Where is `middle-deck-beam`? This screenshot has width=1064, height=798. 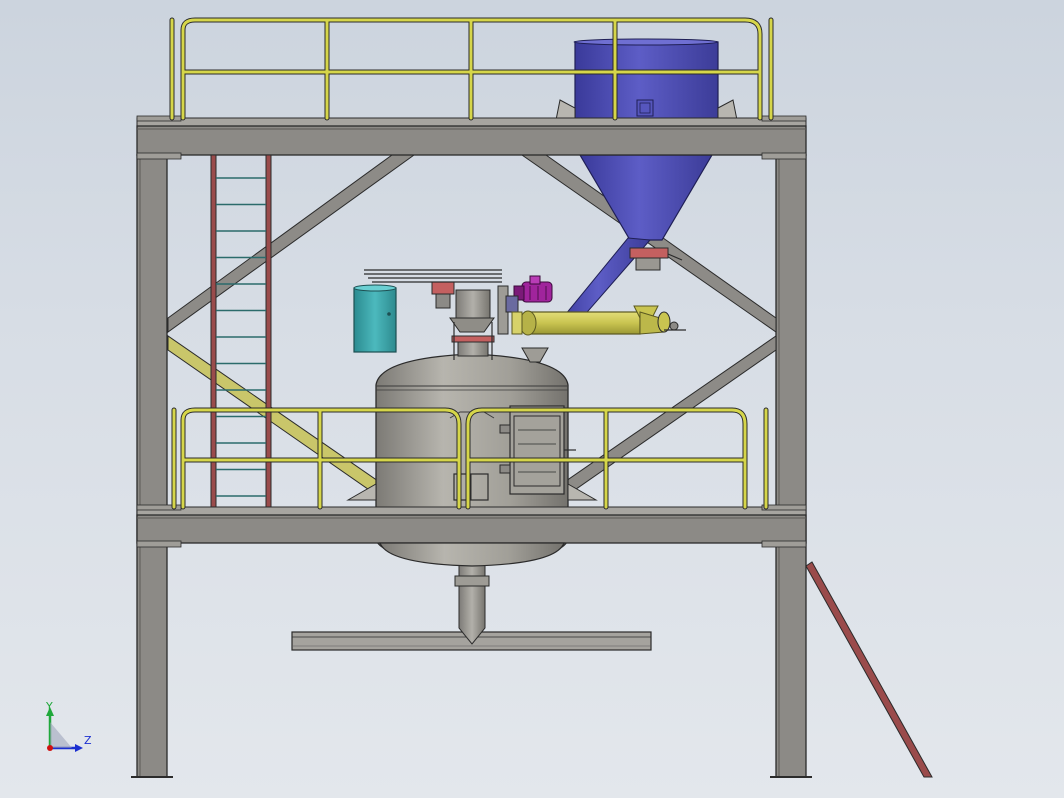 middle-deck-beam is located at coordinates (471, 526).